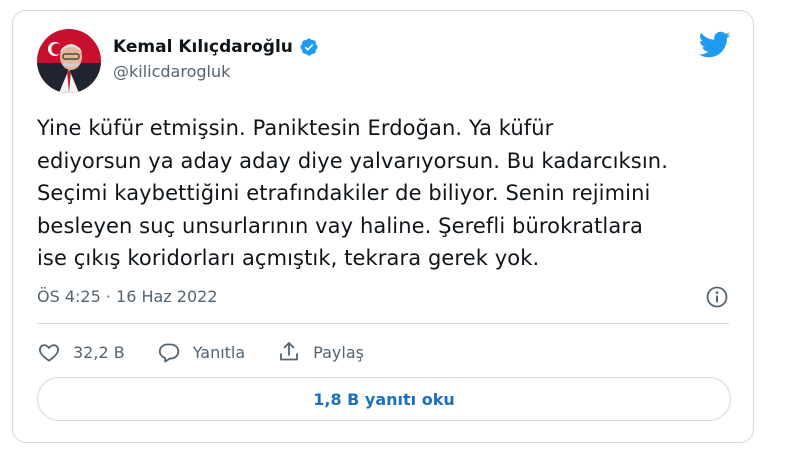 The height and width of the screenshot is (469, 790). What do you see at coordinates (289, 351) in the screenshot?
I see `share-icon` at bounding box center [289, 351].